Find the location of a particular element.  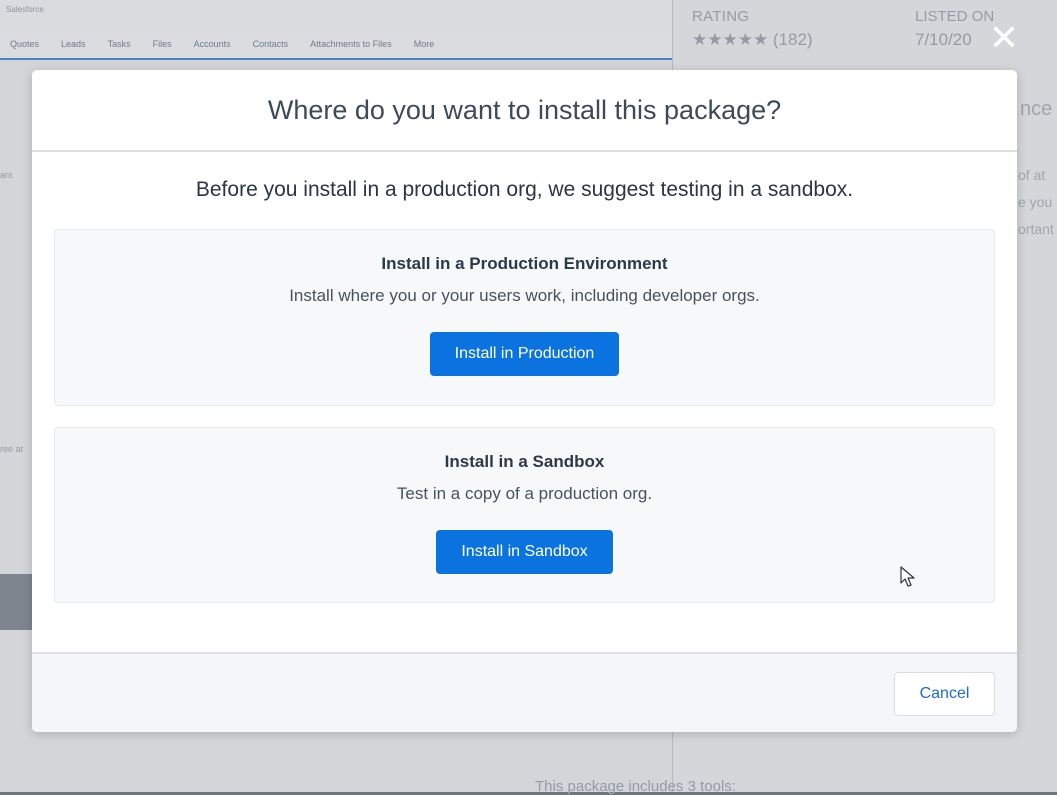

production-option-title: Install in a Production Environment is located at coordinates (524, 264).